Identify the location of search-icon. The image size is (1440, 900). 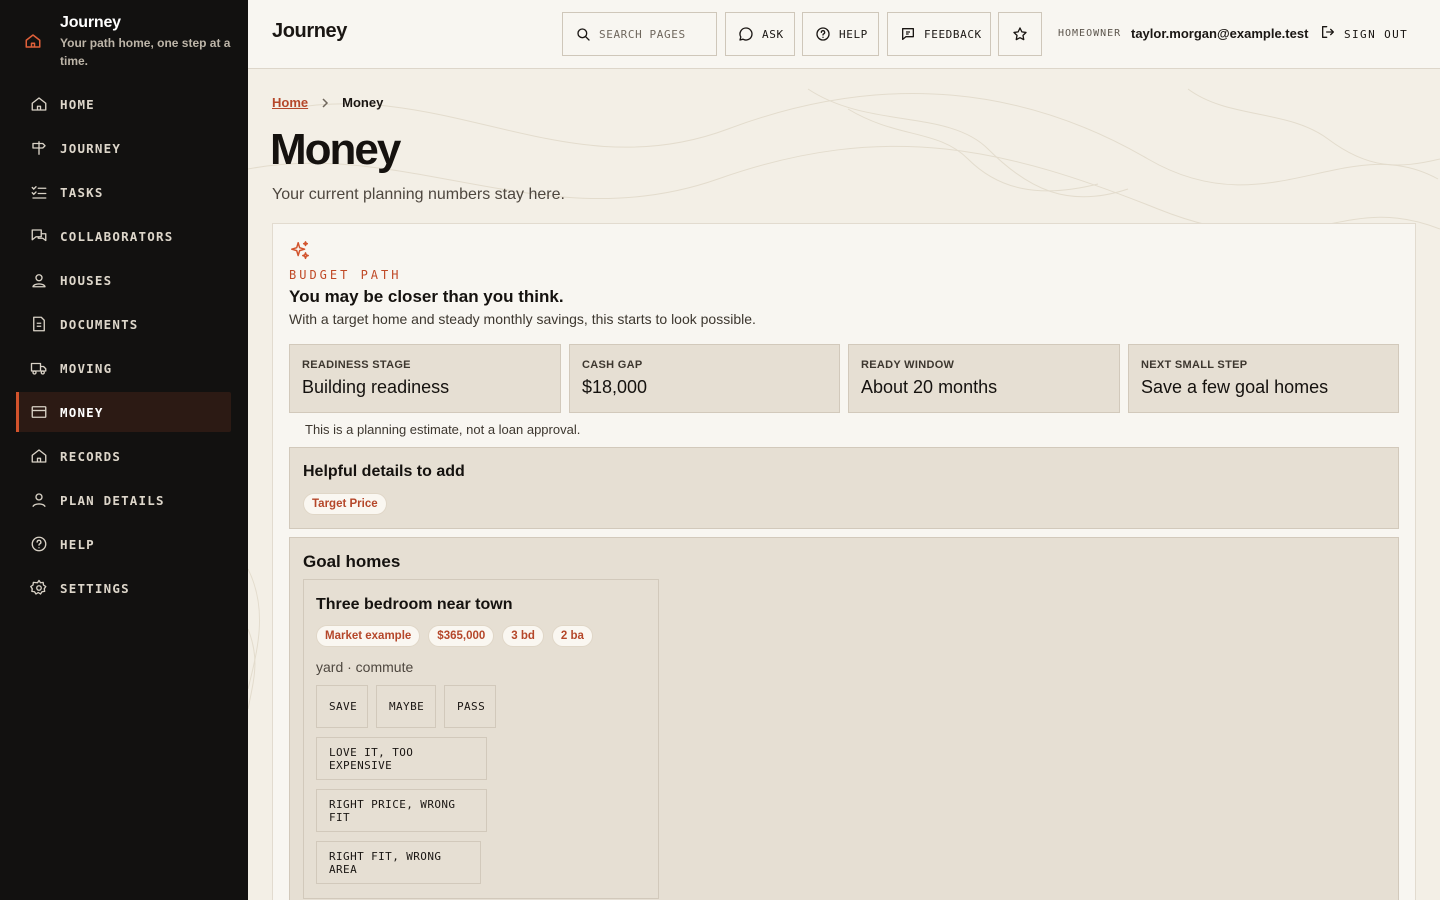
(583, 34).